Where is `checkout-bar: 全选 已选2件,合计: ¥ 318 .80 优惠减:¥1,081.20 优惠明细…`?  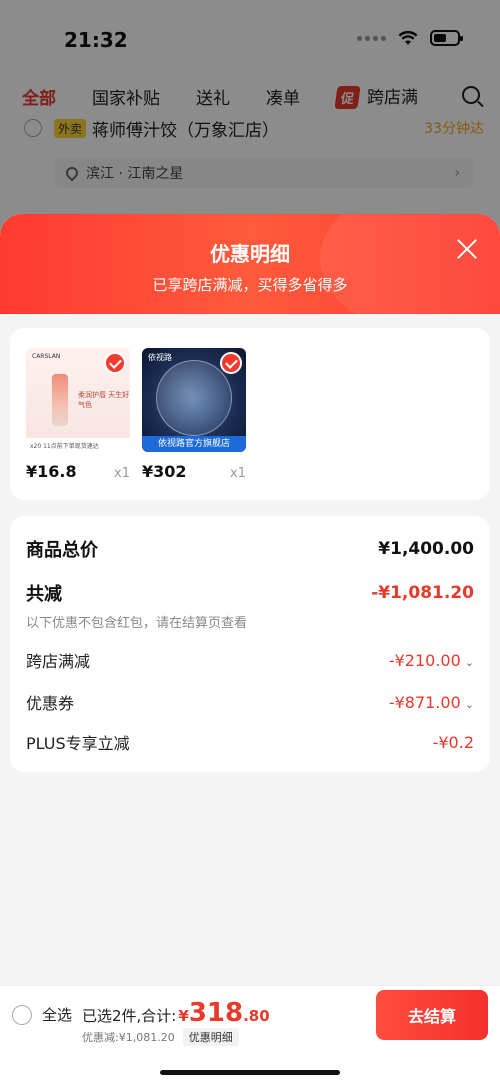
checkout-bar: 全选 已选2件,合计: ¥ 318 .80 优惠减:¥1,081.20 优惠明细… is located at coordinates (250, 1036).